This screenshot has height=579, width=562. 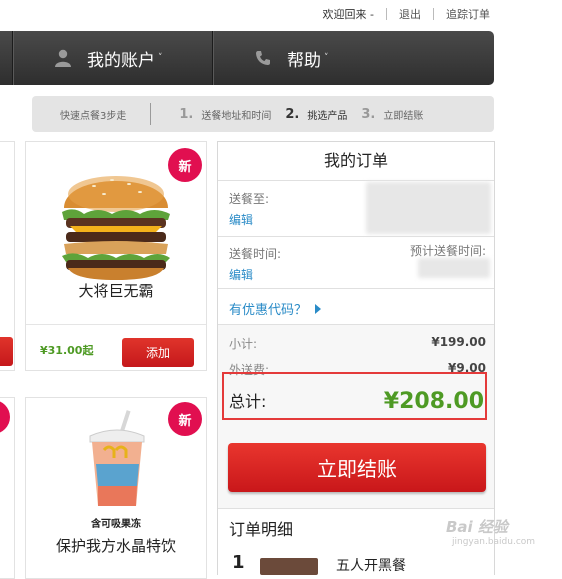 I want to click on order-details-title: 订单明细, so click(x=261, y=529).